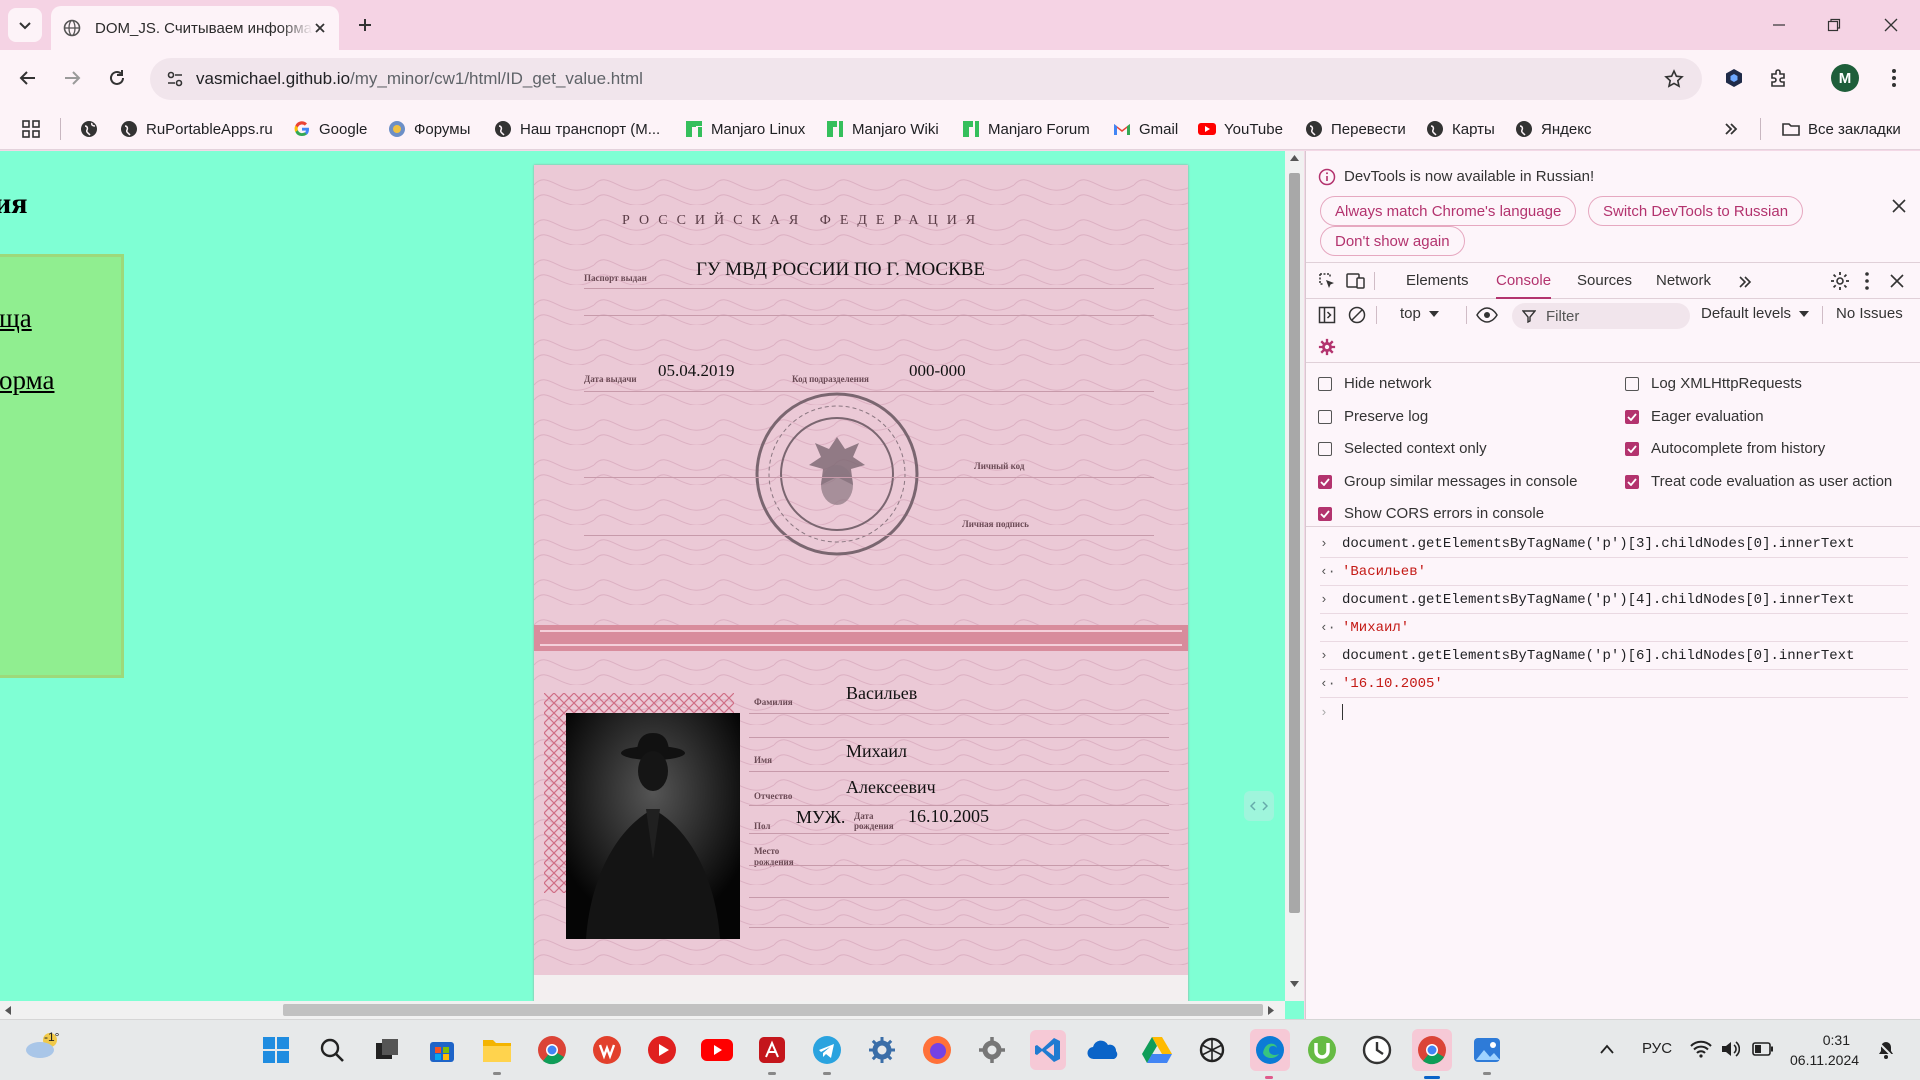 This screenshot has width=1920, height=1080. What do you see at coordinates (1779, 78) in the screenshot?
I see `extensions-button` at bounding box center [1779, 78].